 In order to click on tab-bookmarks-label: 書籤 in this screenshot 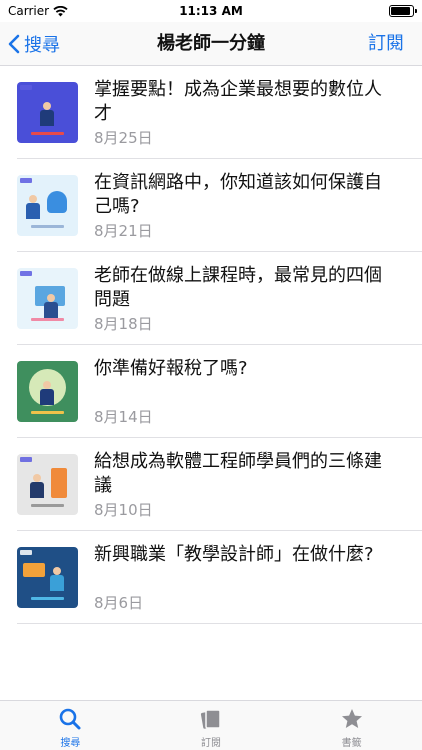, I will do `click(351, 743)`.